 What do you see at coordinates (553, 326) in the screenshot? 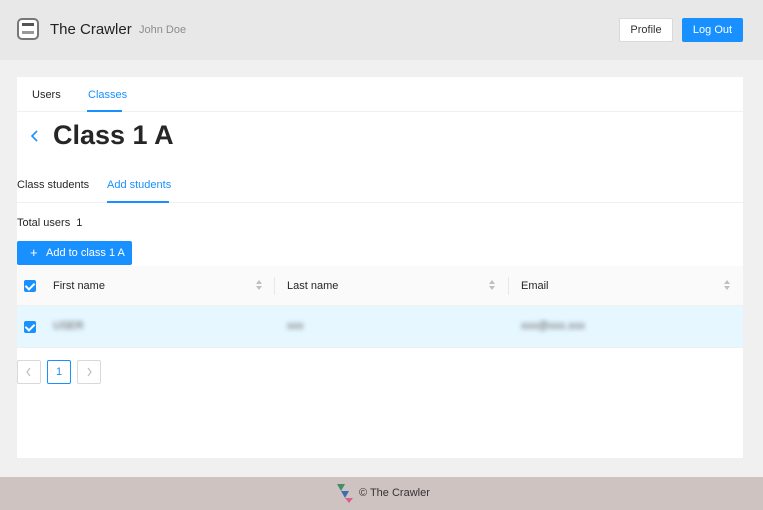
I see `cell-email: xxx@xxx.xxx` at bounding box center [553, 326].